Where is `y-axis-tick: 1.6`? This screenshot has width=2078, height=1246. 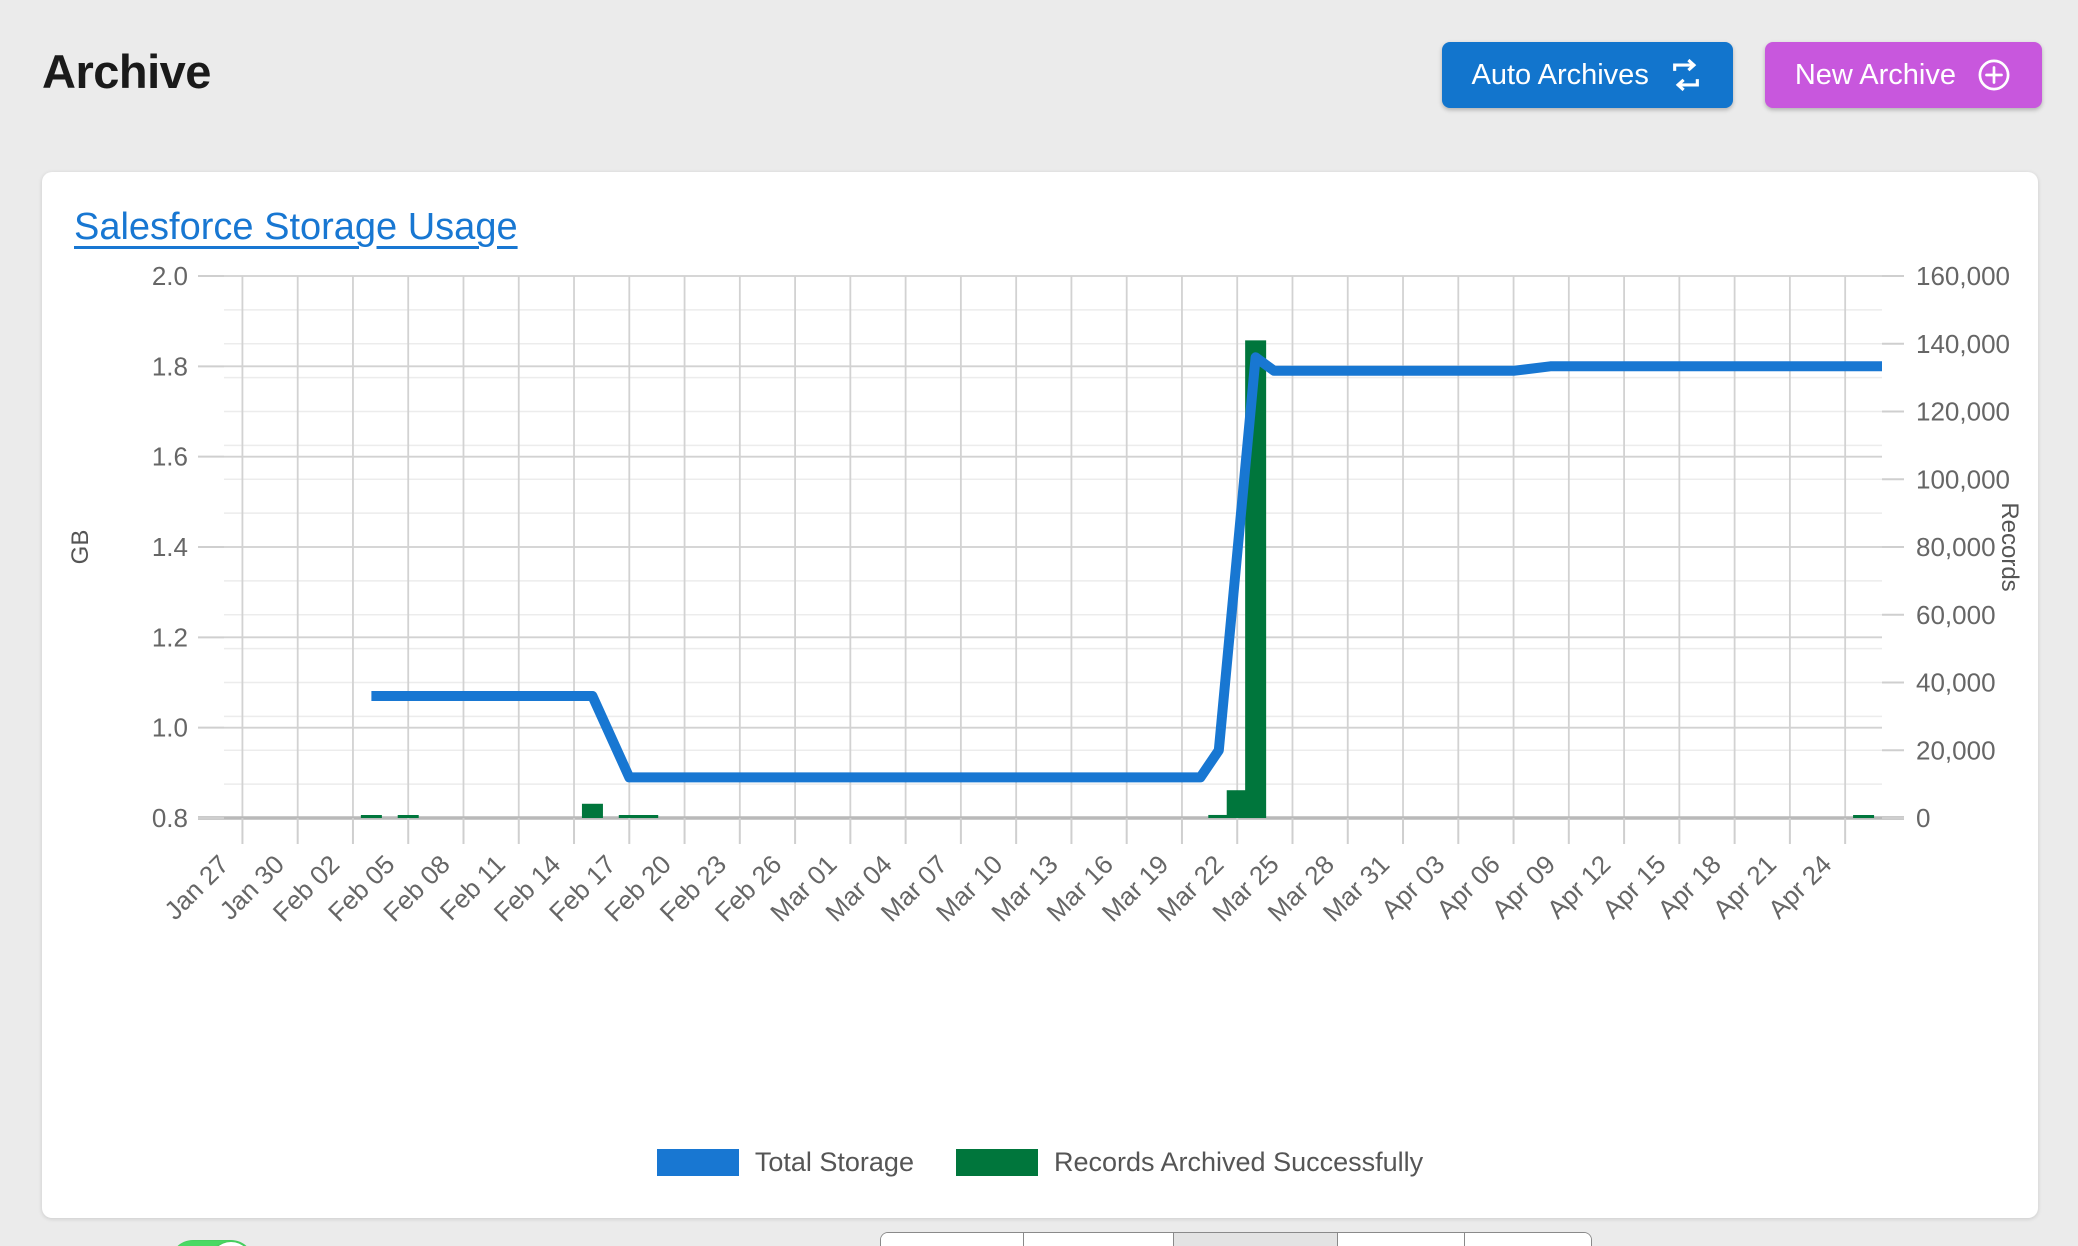 y-axis-tick: 1.6 is located at coordinates (170, 457).